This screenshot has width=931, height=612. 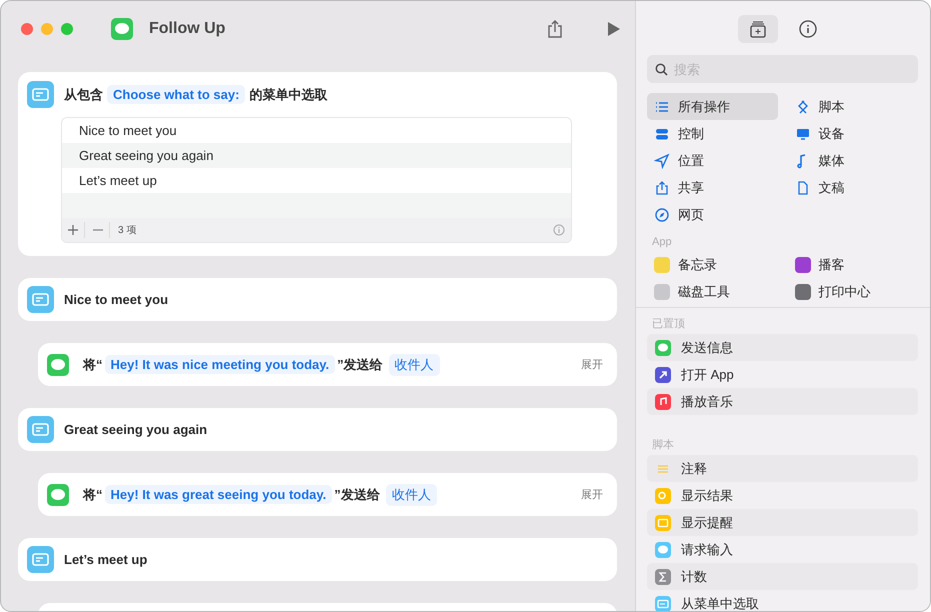 What do you see at coordinates (176, 94) in the screenshot?
I see `prompt-token: Choose what to say:` at bounding box center [176, 94].